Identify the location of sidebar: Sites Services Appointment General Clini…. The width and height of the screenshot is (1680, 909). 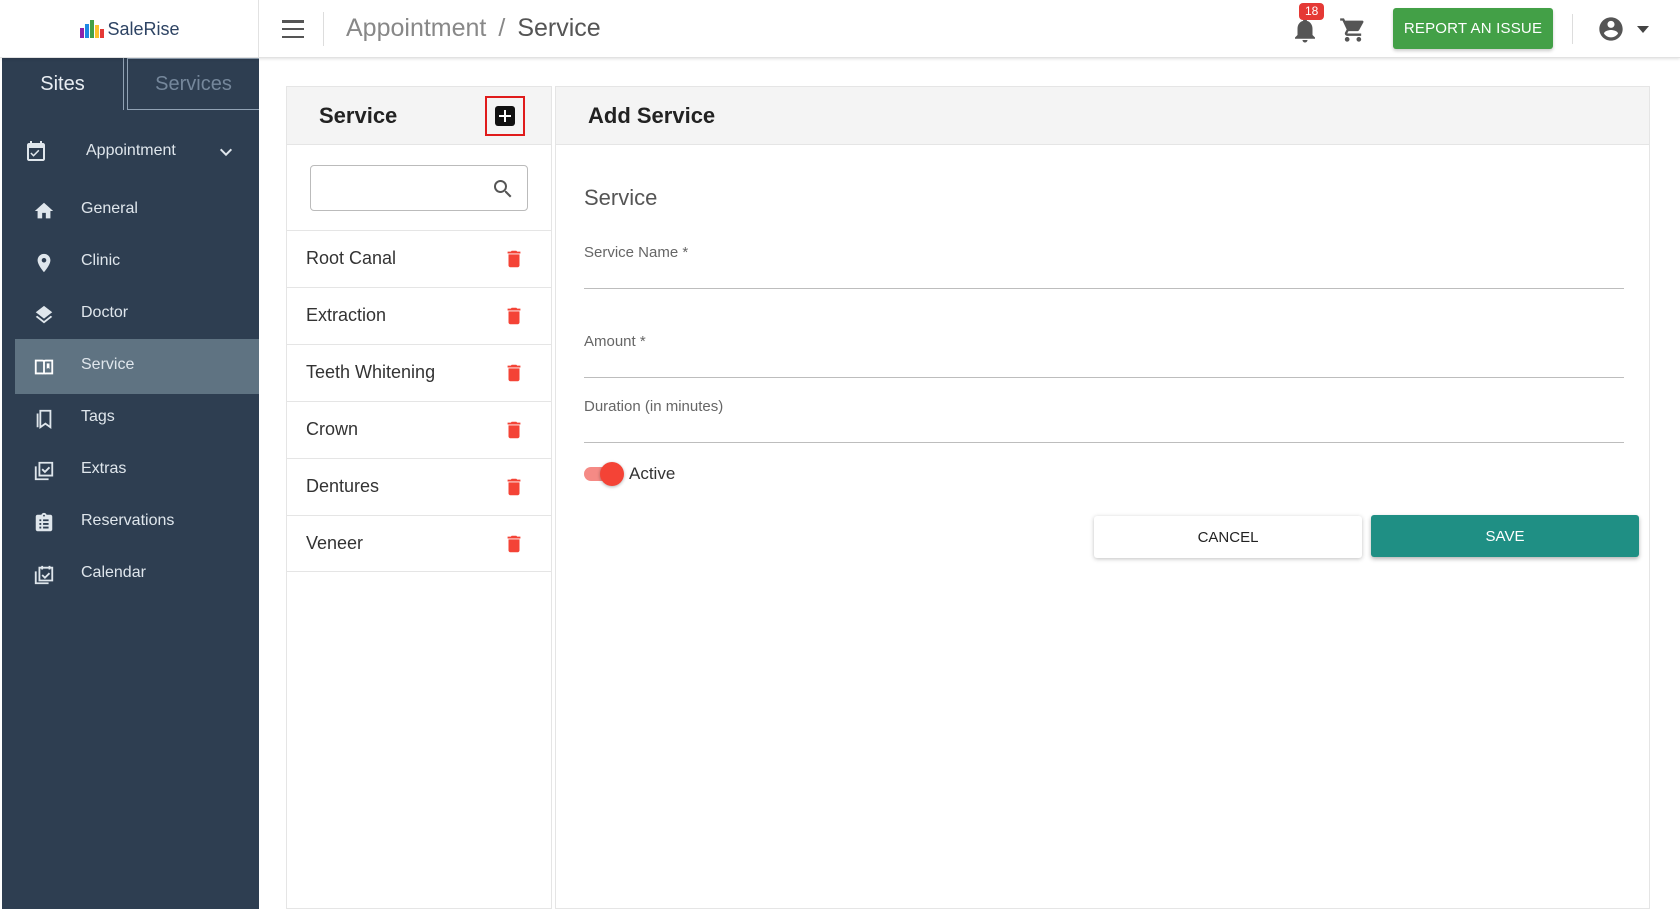
(130, 483).